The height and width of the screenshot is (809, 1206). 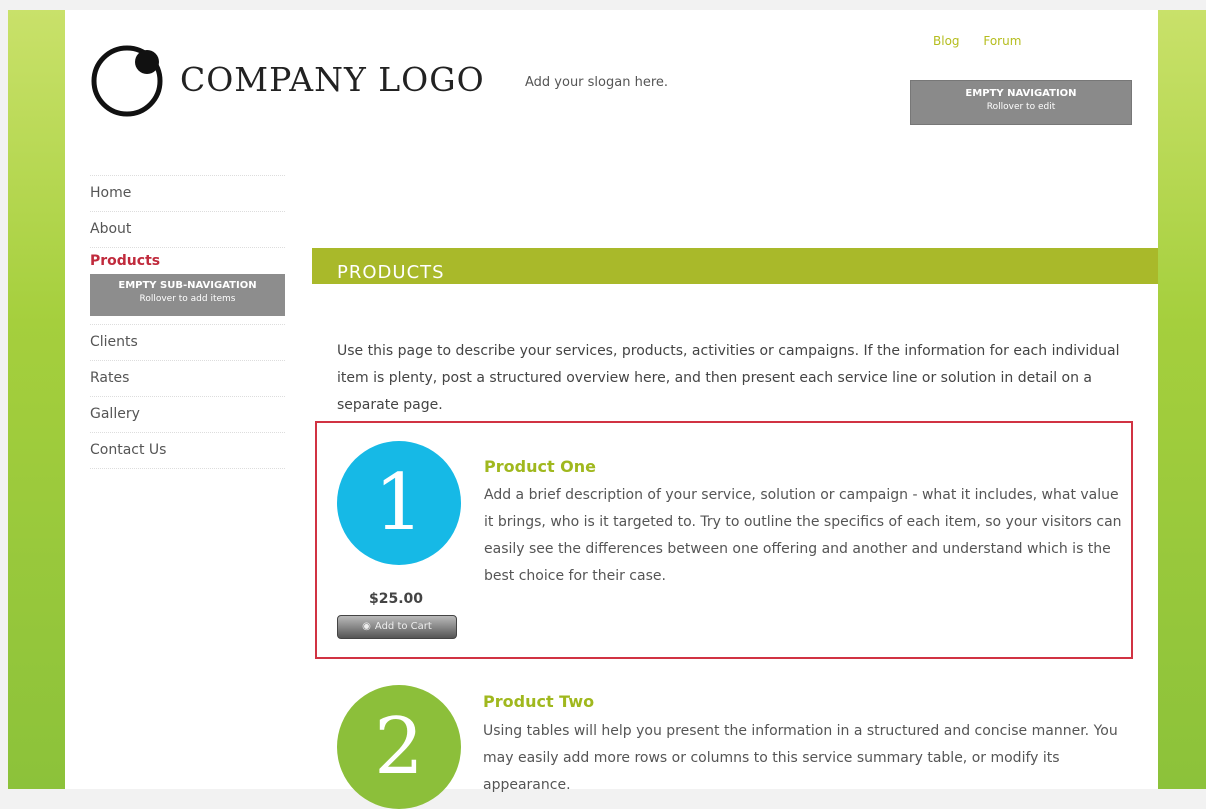 What do you see at coordinates (187, 229) in the screenshot?
I see `nav-item-about: About` at bounding box center [187, 229].